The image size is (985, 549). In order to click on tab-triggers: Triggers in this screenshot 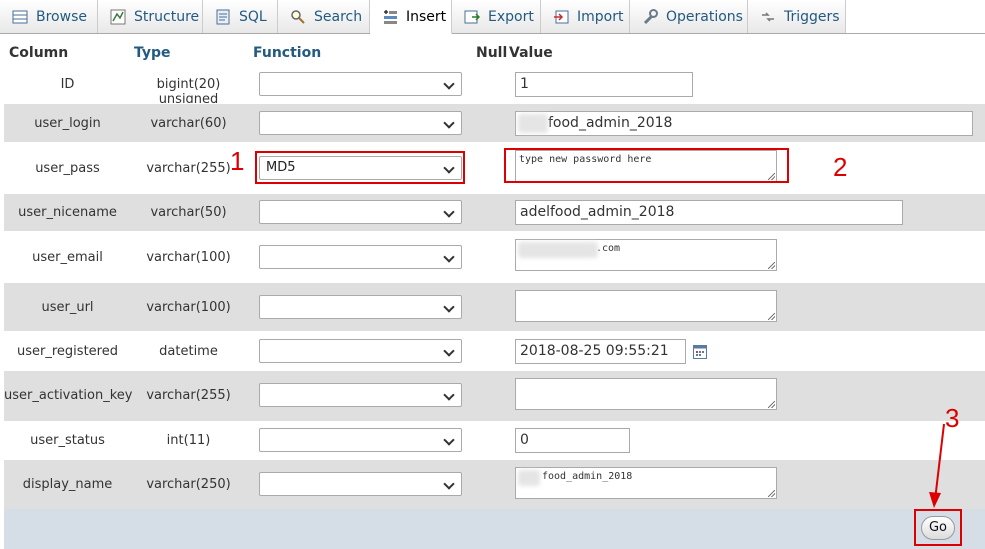, I will do `click(797, 16)`.